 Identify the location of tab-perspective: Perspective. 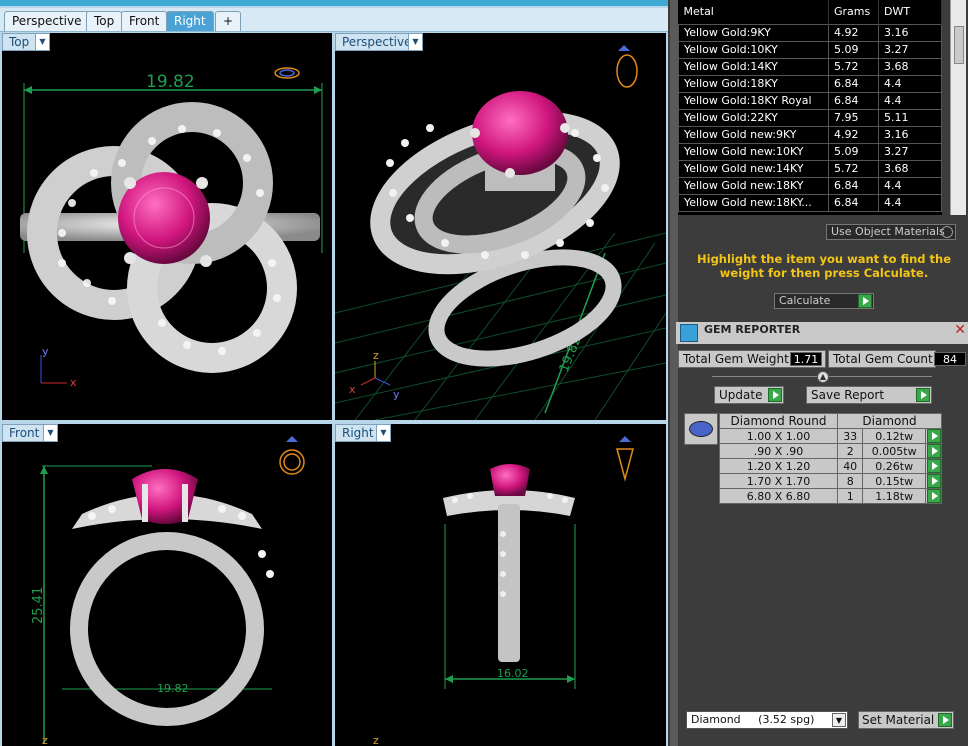
(47, 21).